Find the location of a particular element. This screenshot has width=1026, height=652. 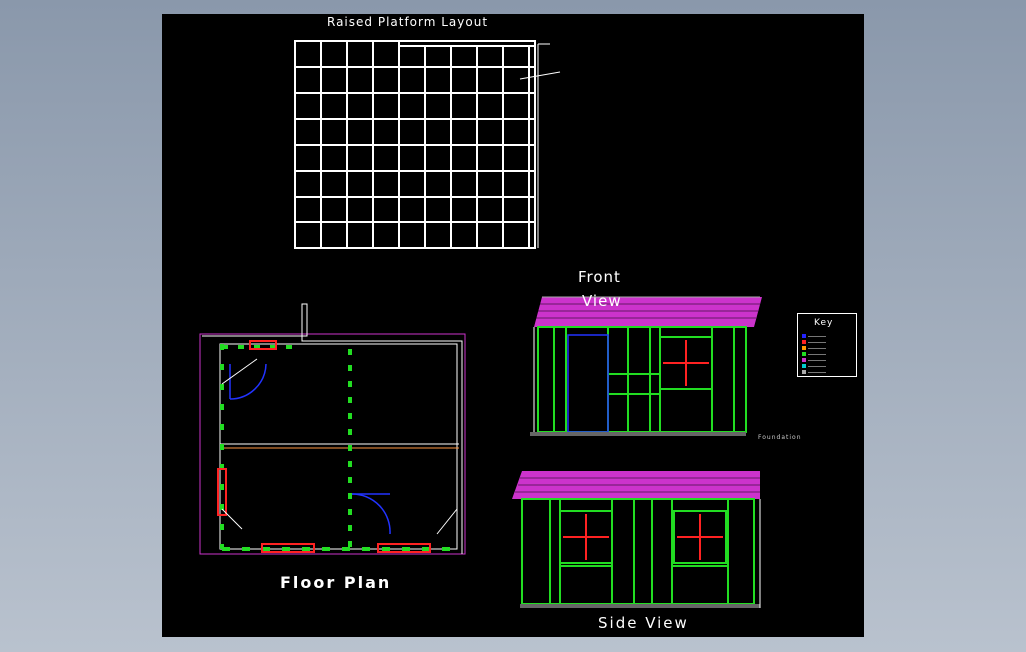

side-view-title: Side View is located at coordinates (643, 623).